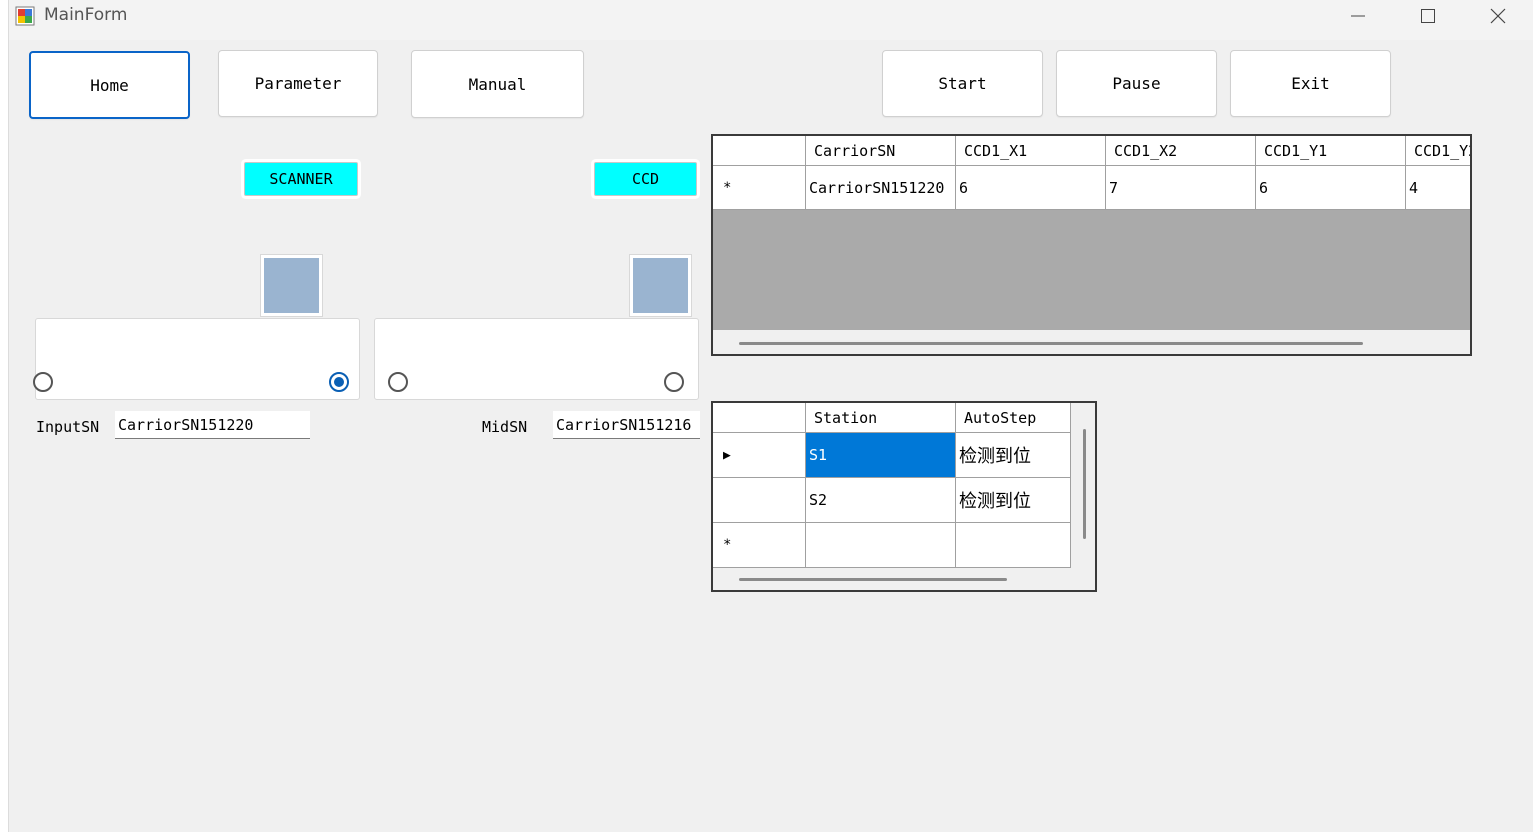 The height and width of the screenshot is (832, 1533). I want to click on window-left-border, so click(4, 416).